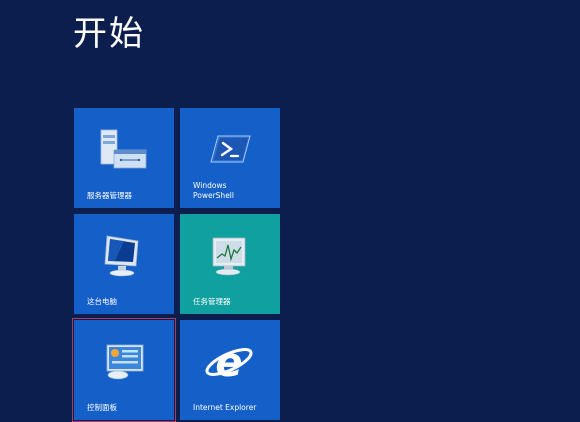 The height and width of the screenshot is (422, 580). I want to click on tile-label: 这台电脑, so click(102, 301).